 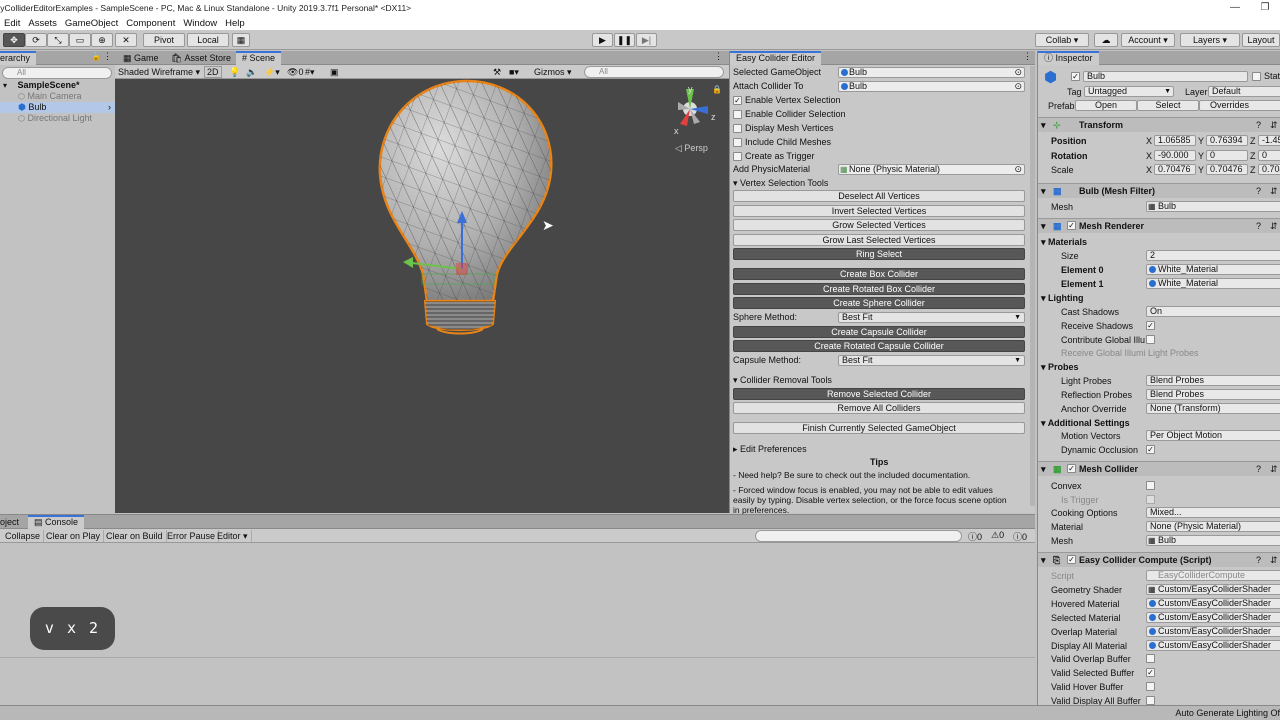 I want to click on maximize-button: ❐, so click(x=1265, y=8).